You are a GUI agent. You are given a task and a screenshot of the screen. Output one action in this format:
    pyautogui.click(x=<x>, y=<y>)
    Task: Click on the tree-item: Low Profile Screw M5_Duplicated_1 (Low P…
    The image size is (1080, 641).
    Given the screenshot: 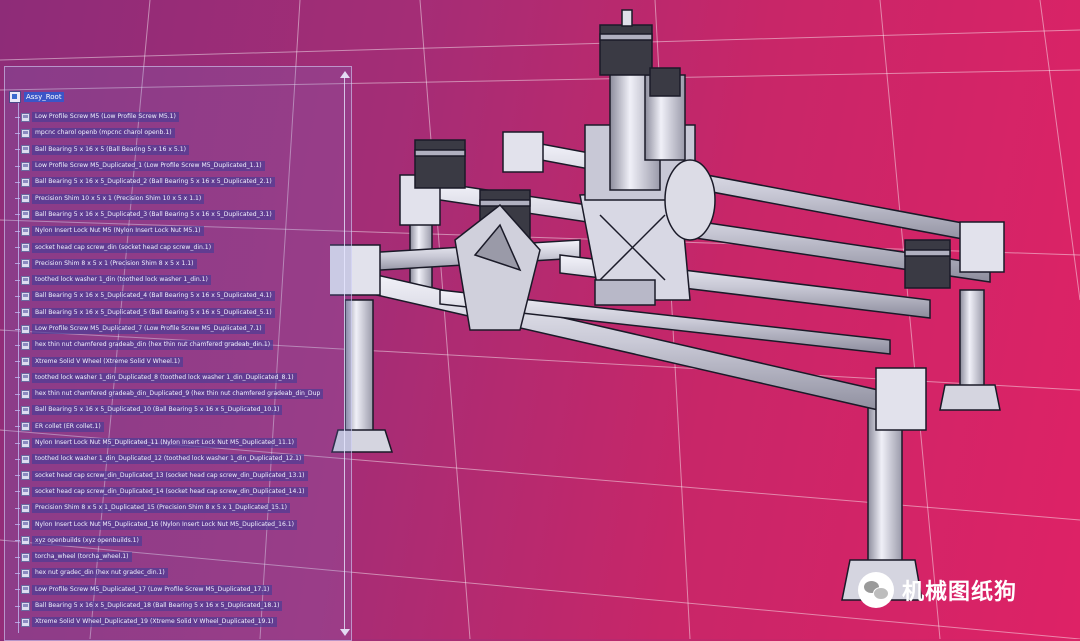 What is the action you would take?
    pyautogui.click(x=169, y=166)
    